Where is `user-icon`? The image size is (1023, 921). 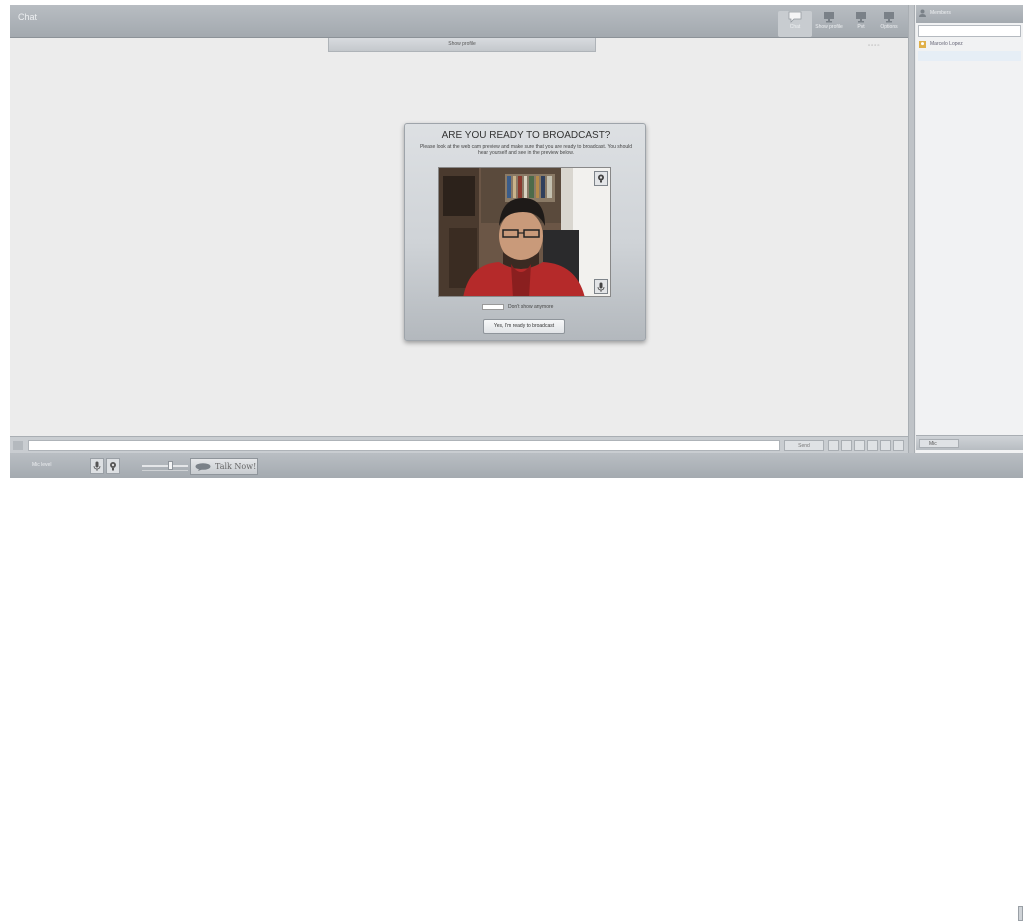 user-icon is located at coordinates (922, 13).